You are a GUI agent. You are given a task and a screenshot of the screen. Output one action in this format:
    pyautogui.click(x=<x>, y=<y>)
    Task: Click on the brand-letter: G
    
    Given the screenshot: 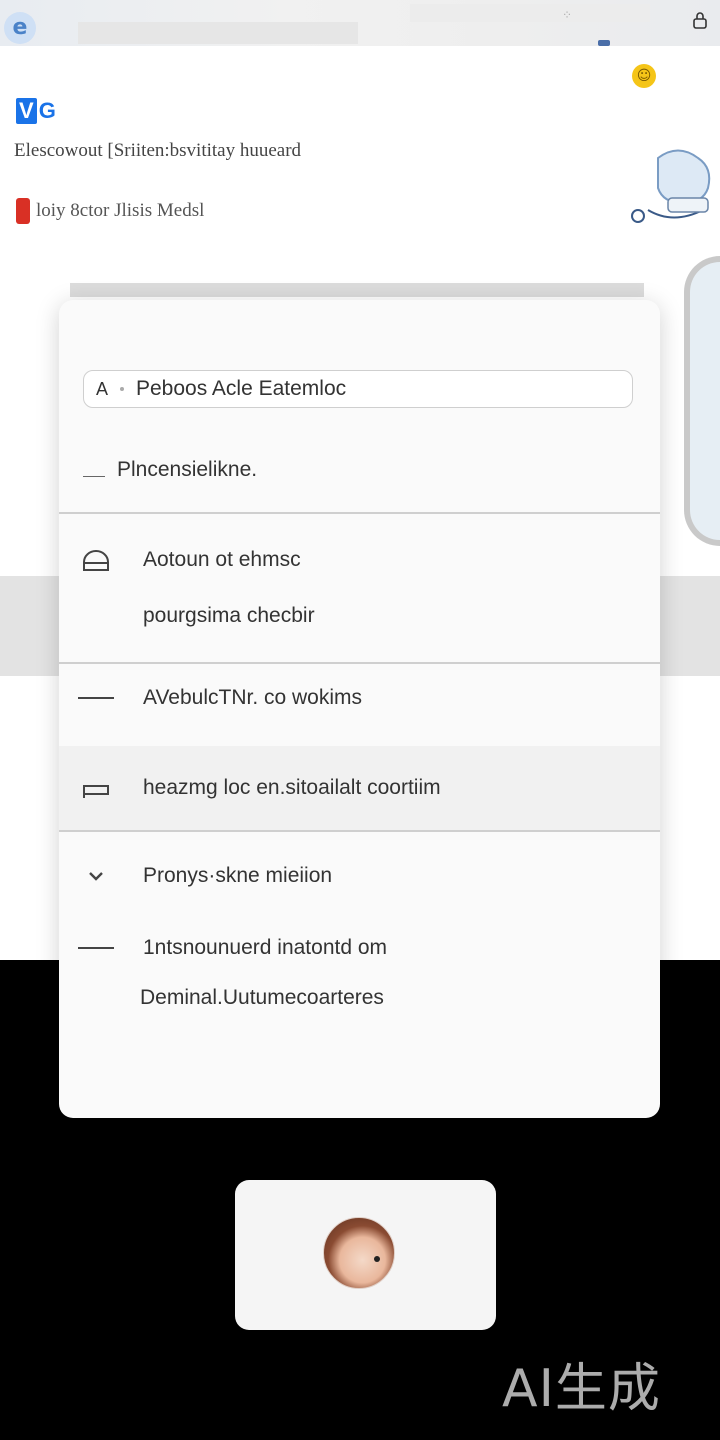 What is the action you would take?
    pyautogui.click(x=47, y=110)
    